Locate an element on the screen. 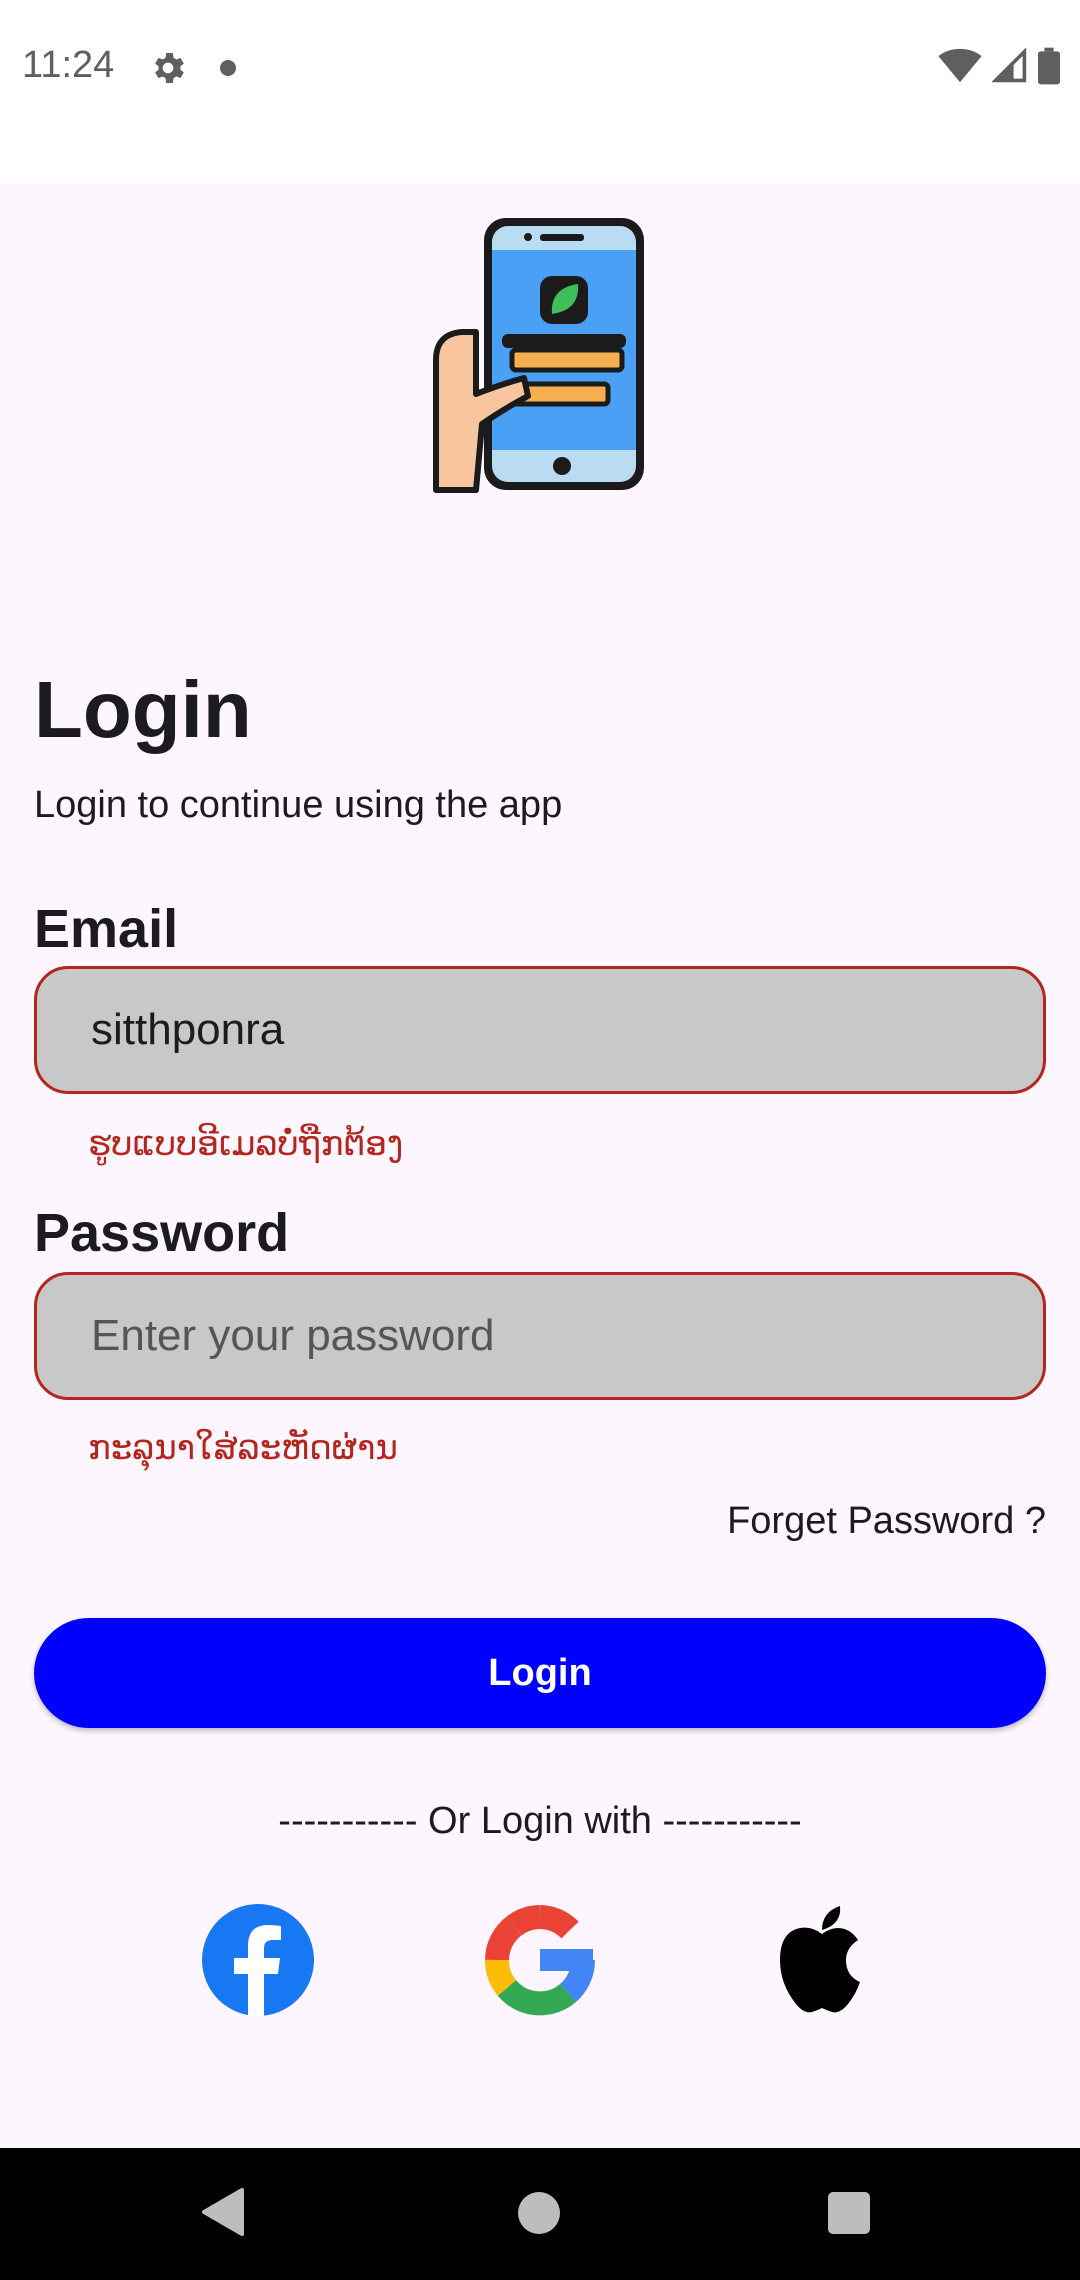 This screenshot has height=2280, width=1080. home-icon is located at coordinates (539, 2213).